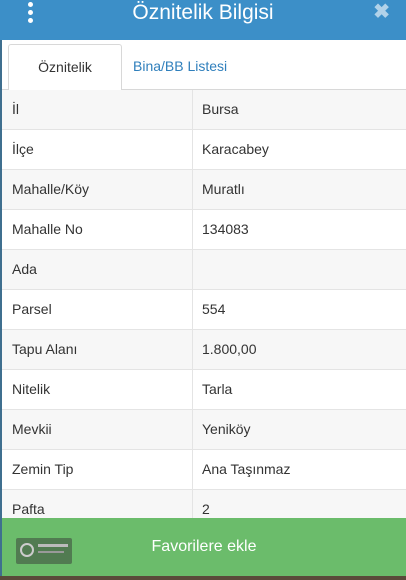  I want to click on row-key: Parsel, so click(32, 309).